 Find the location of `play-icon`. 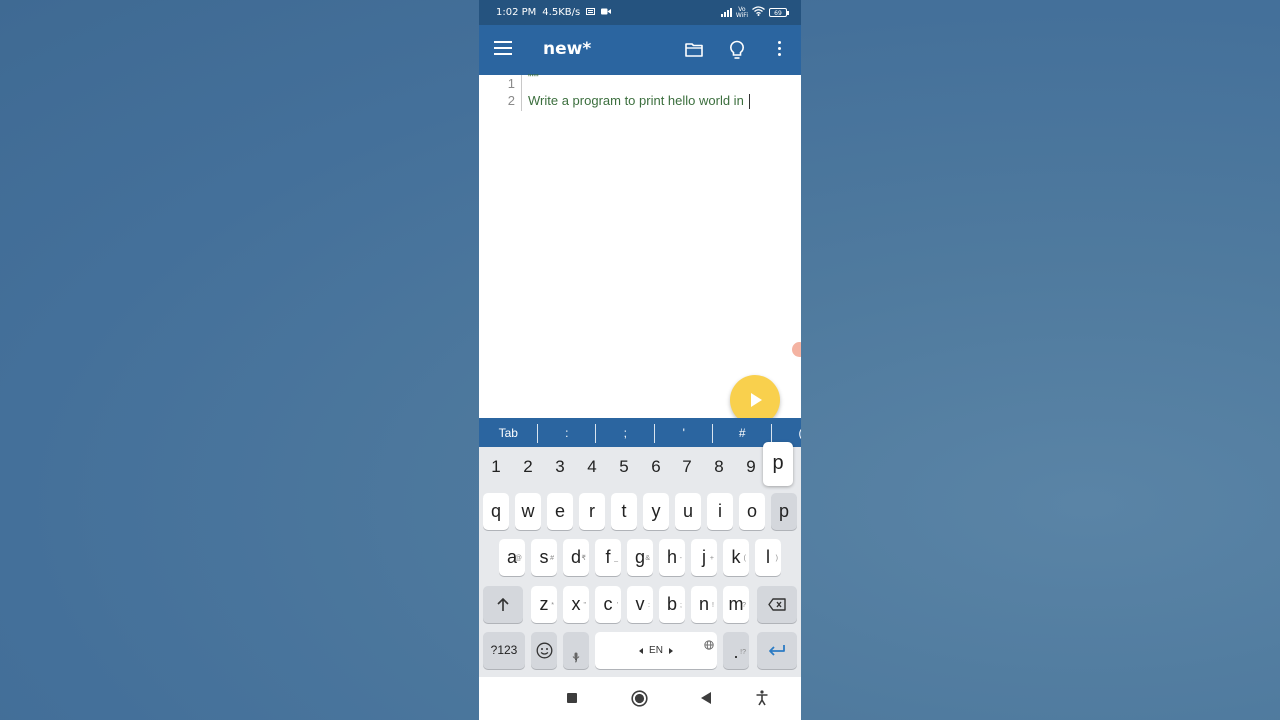

play-icon is located at coordinates (756, 400).